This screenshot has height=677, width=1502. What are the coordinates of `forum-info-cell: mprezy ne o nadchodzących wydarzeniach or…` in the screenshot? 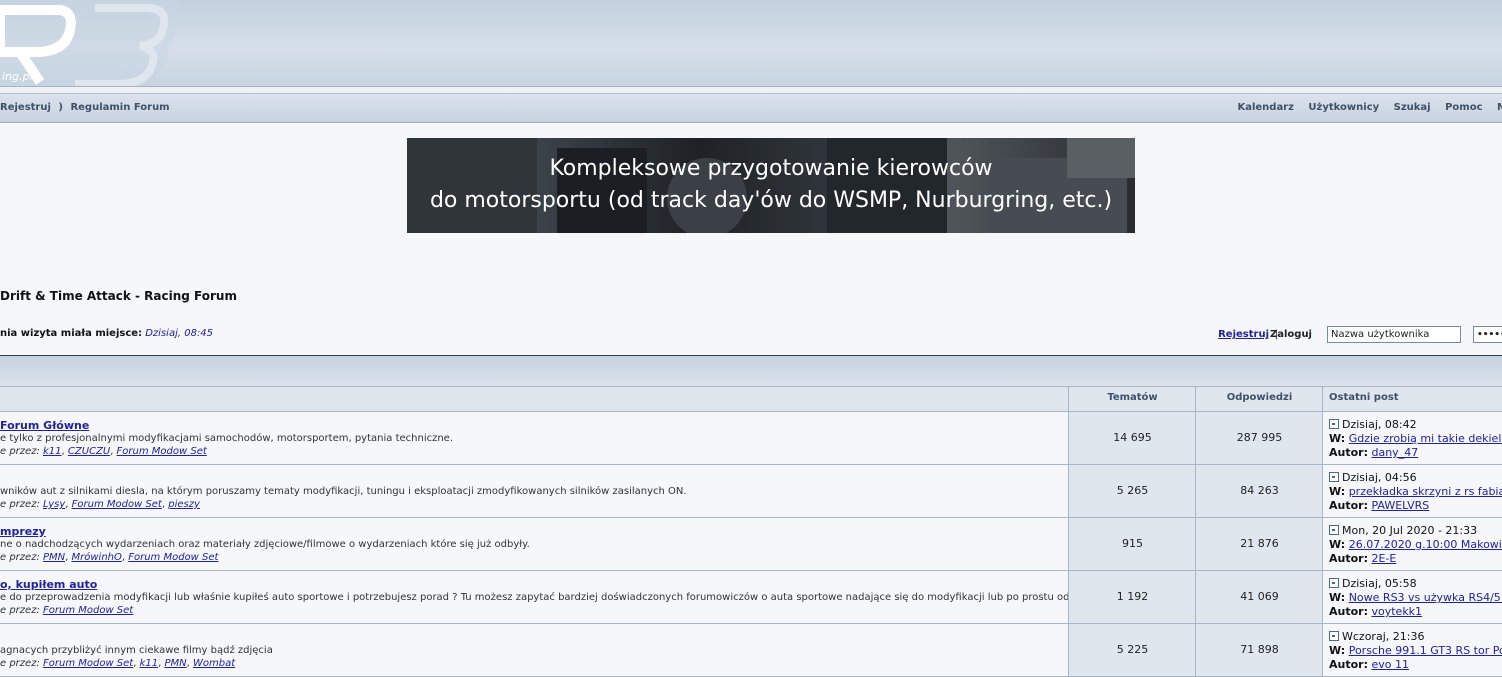 It's located at (534, 544).